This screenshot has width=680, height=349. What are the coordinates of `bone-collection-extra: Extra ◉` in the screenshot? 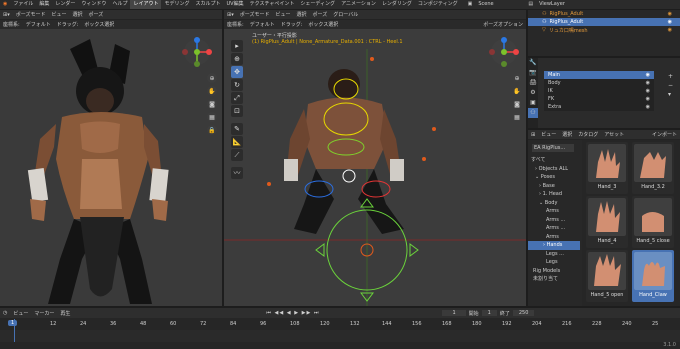 It's located at (599, 107).